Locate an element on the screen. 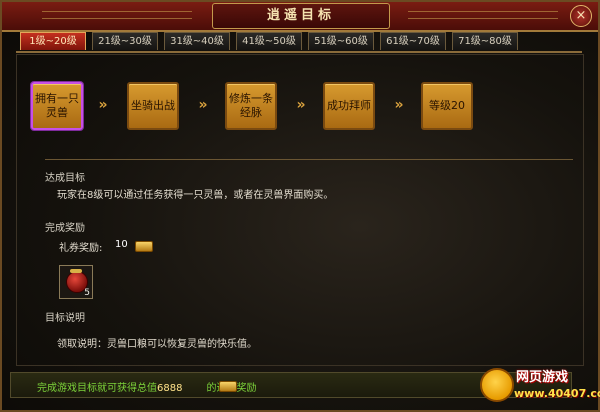 Image resolution: width=600 pixels, height=412 pixels. explain-text: 领取说明：灵兽口粮可以恢复灵兽的快乐值。 is located at coordinates (157, 344).